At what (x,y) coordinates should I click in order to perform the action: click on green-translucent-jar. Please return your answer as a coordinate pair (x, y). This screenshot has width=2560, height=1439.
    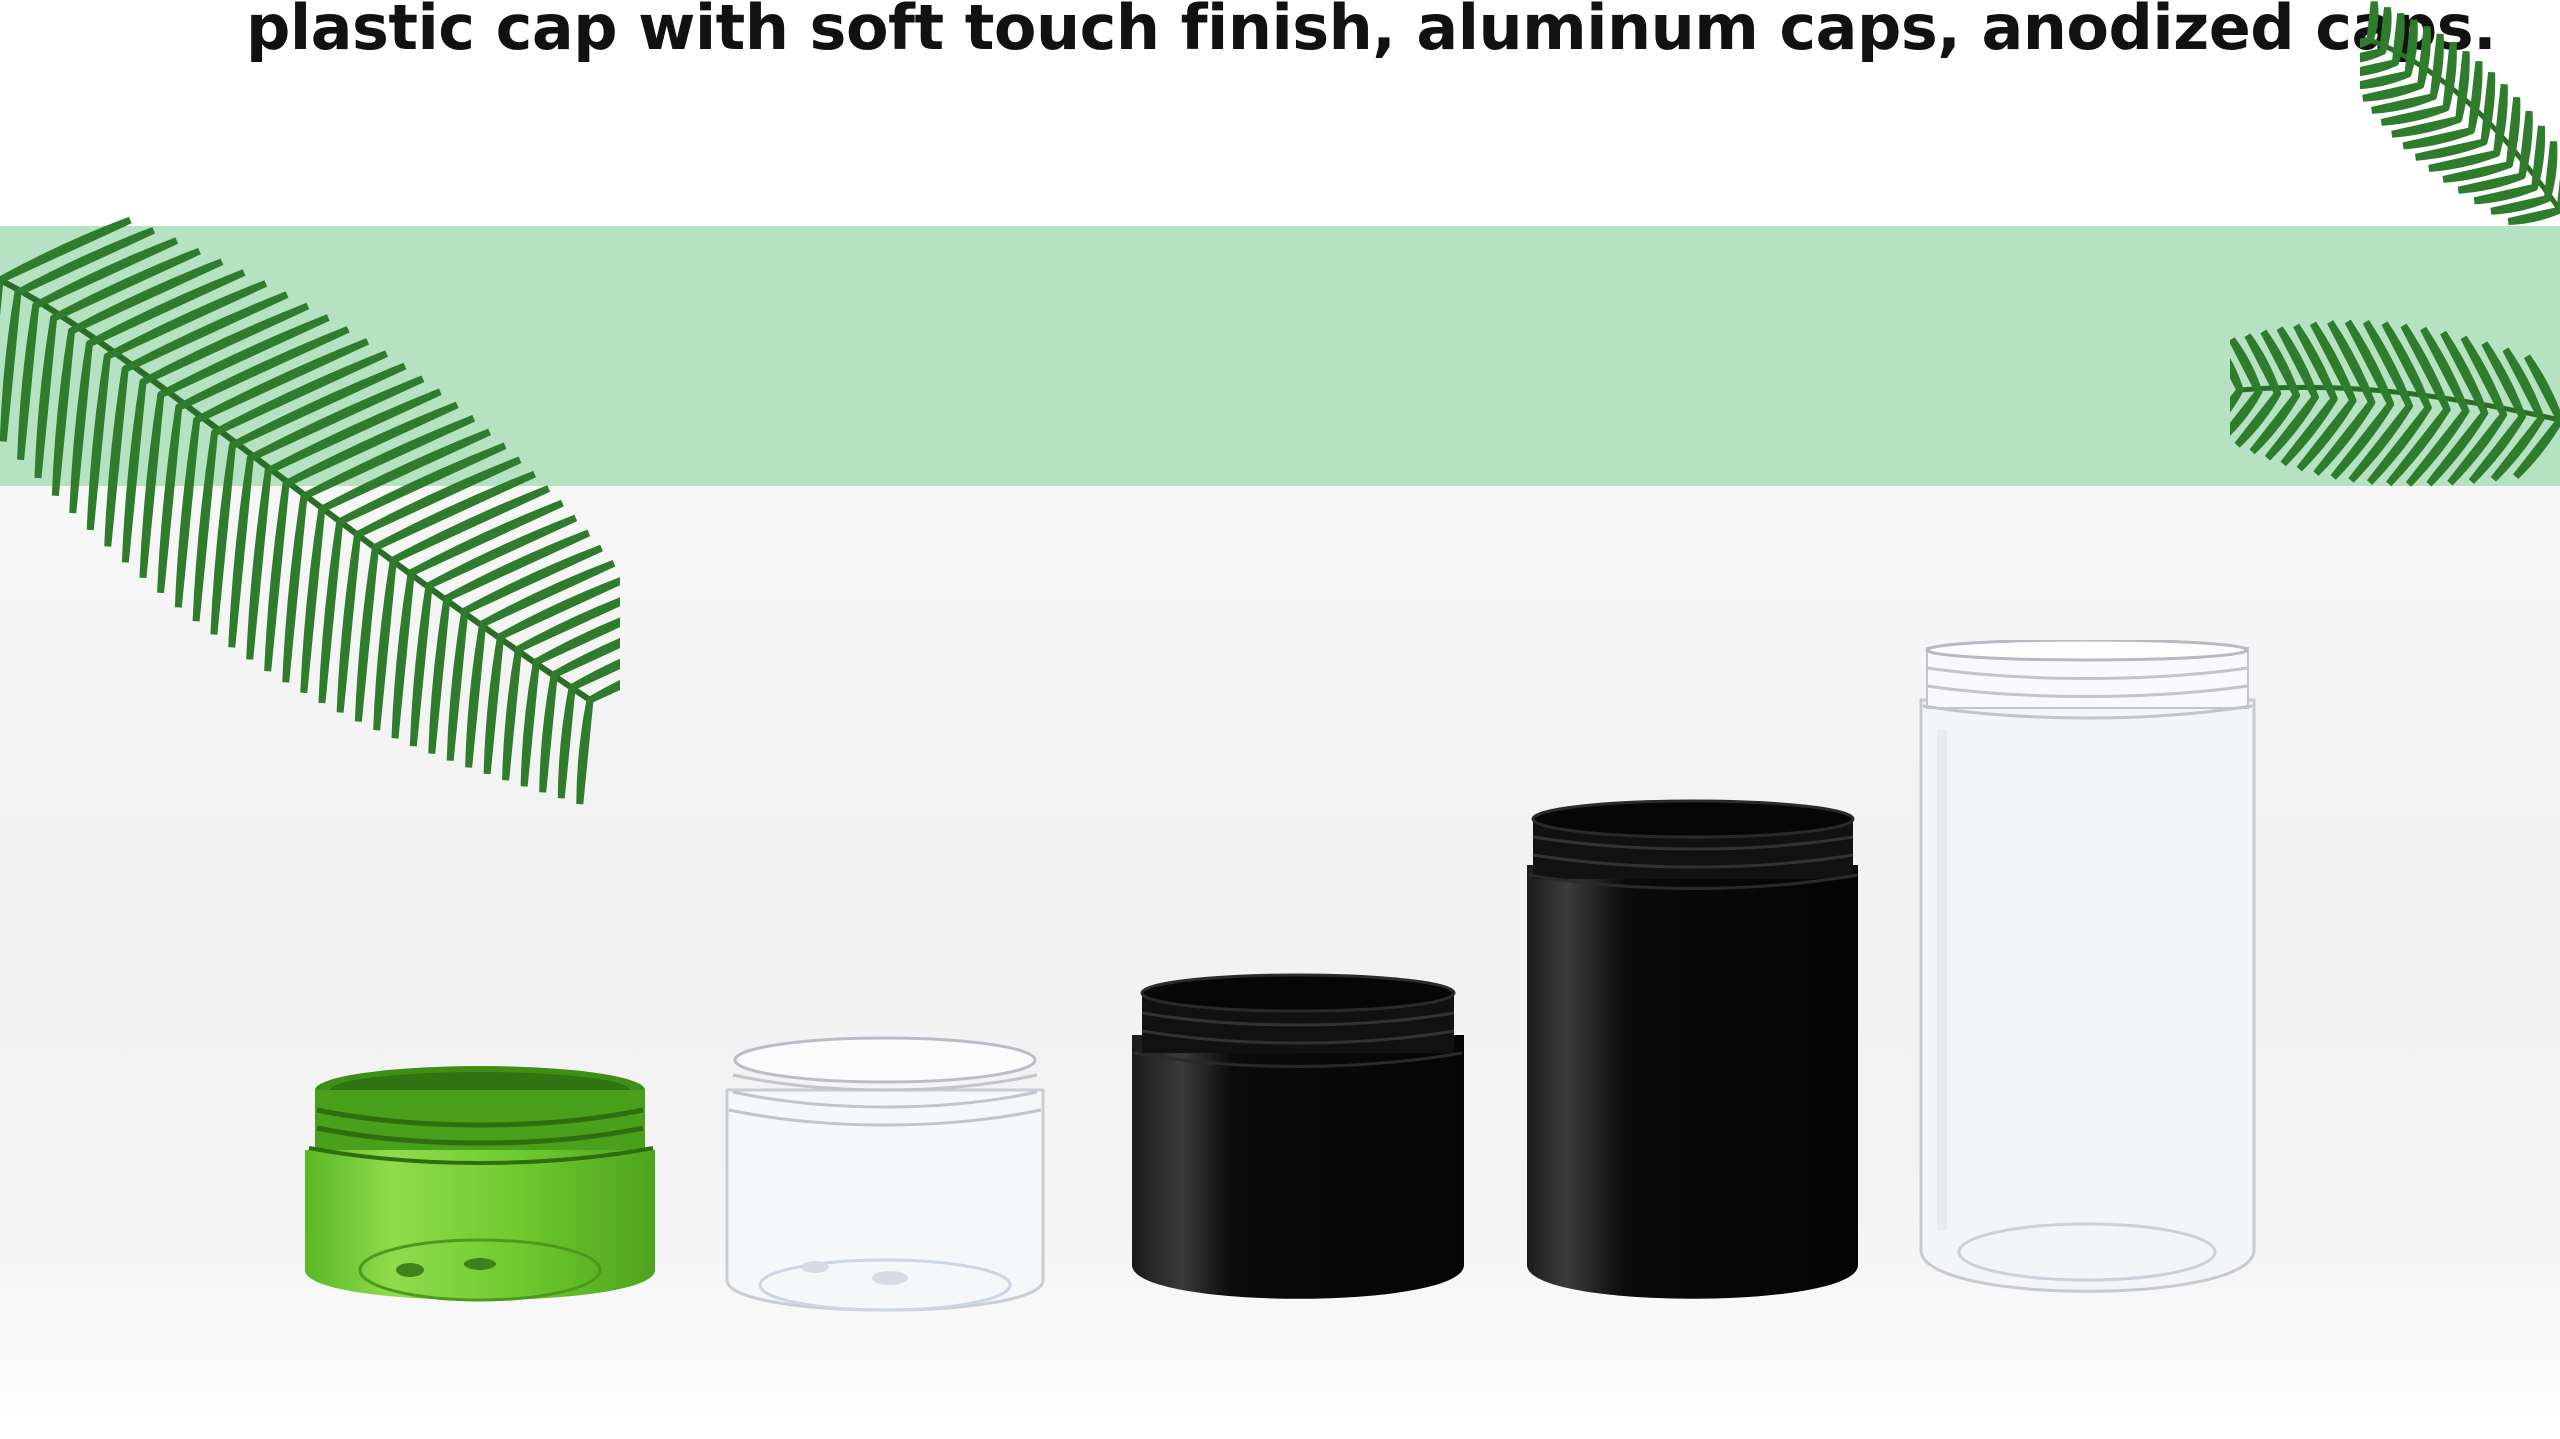
    Looking at the image, I should click on (480, 1184).